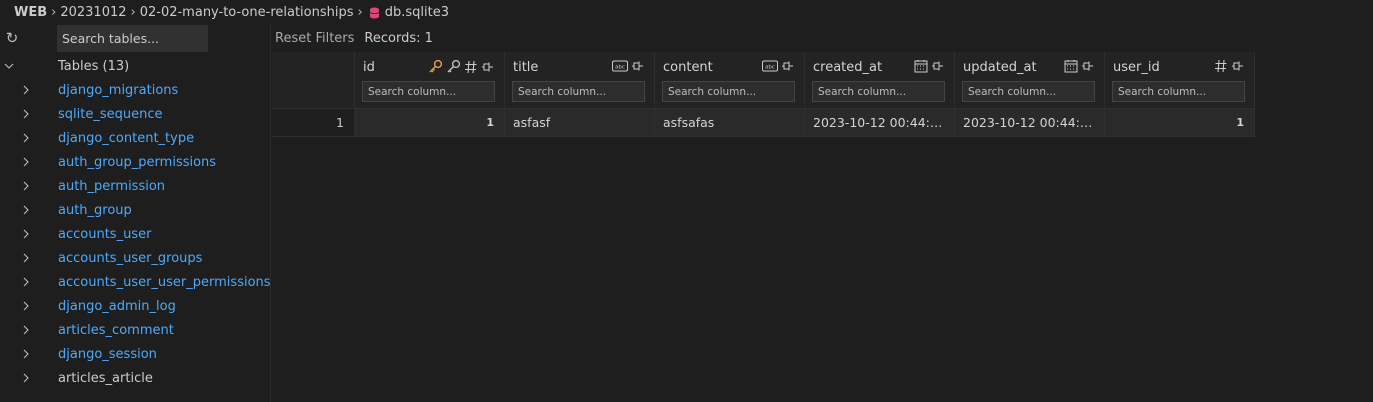 This screenshot has width=1373, height=402. I want to click on table-item-articles-article: articles_article, so click(135, 378).